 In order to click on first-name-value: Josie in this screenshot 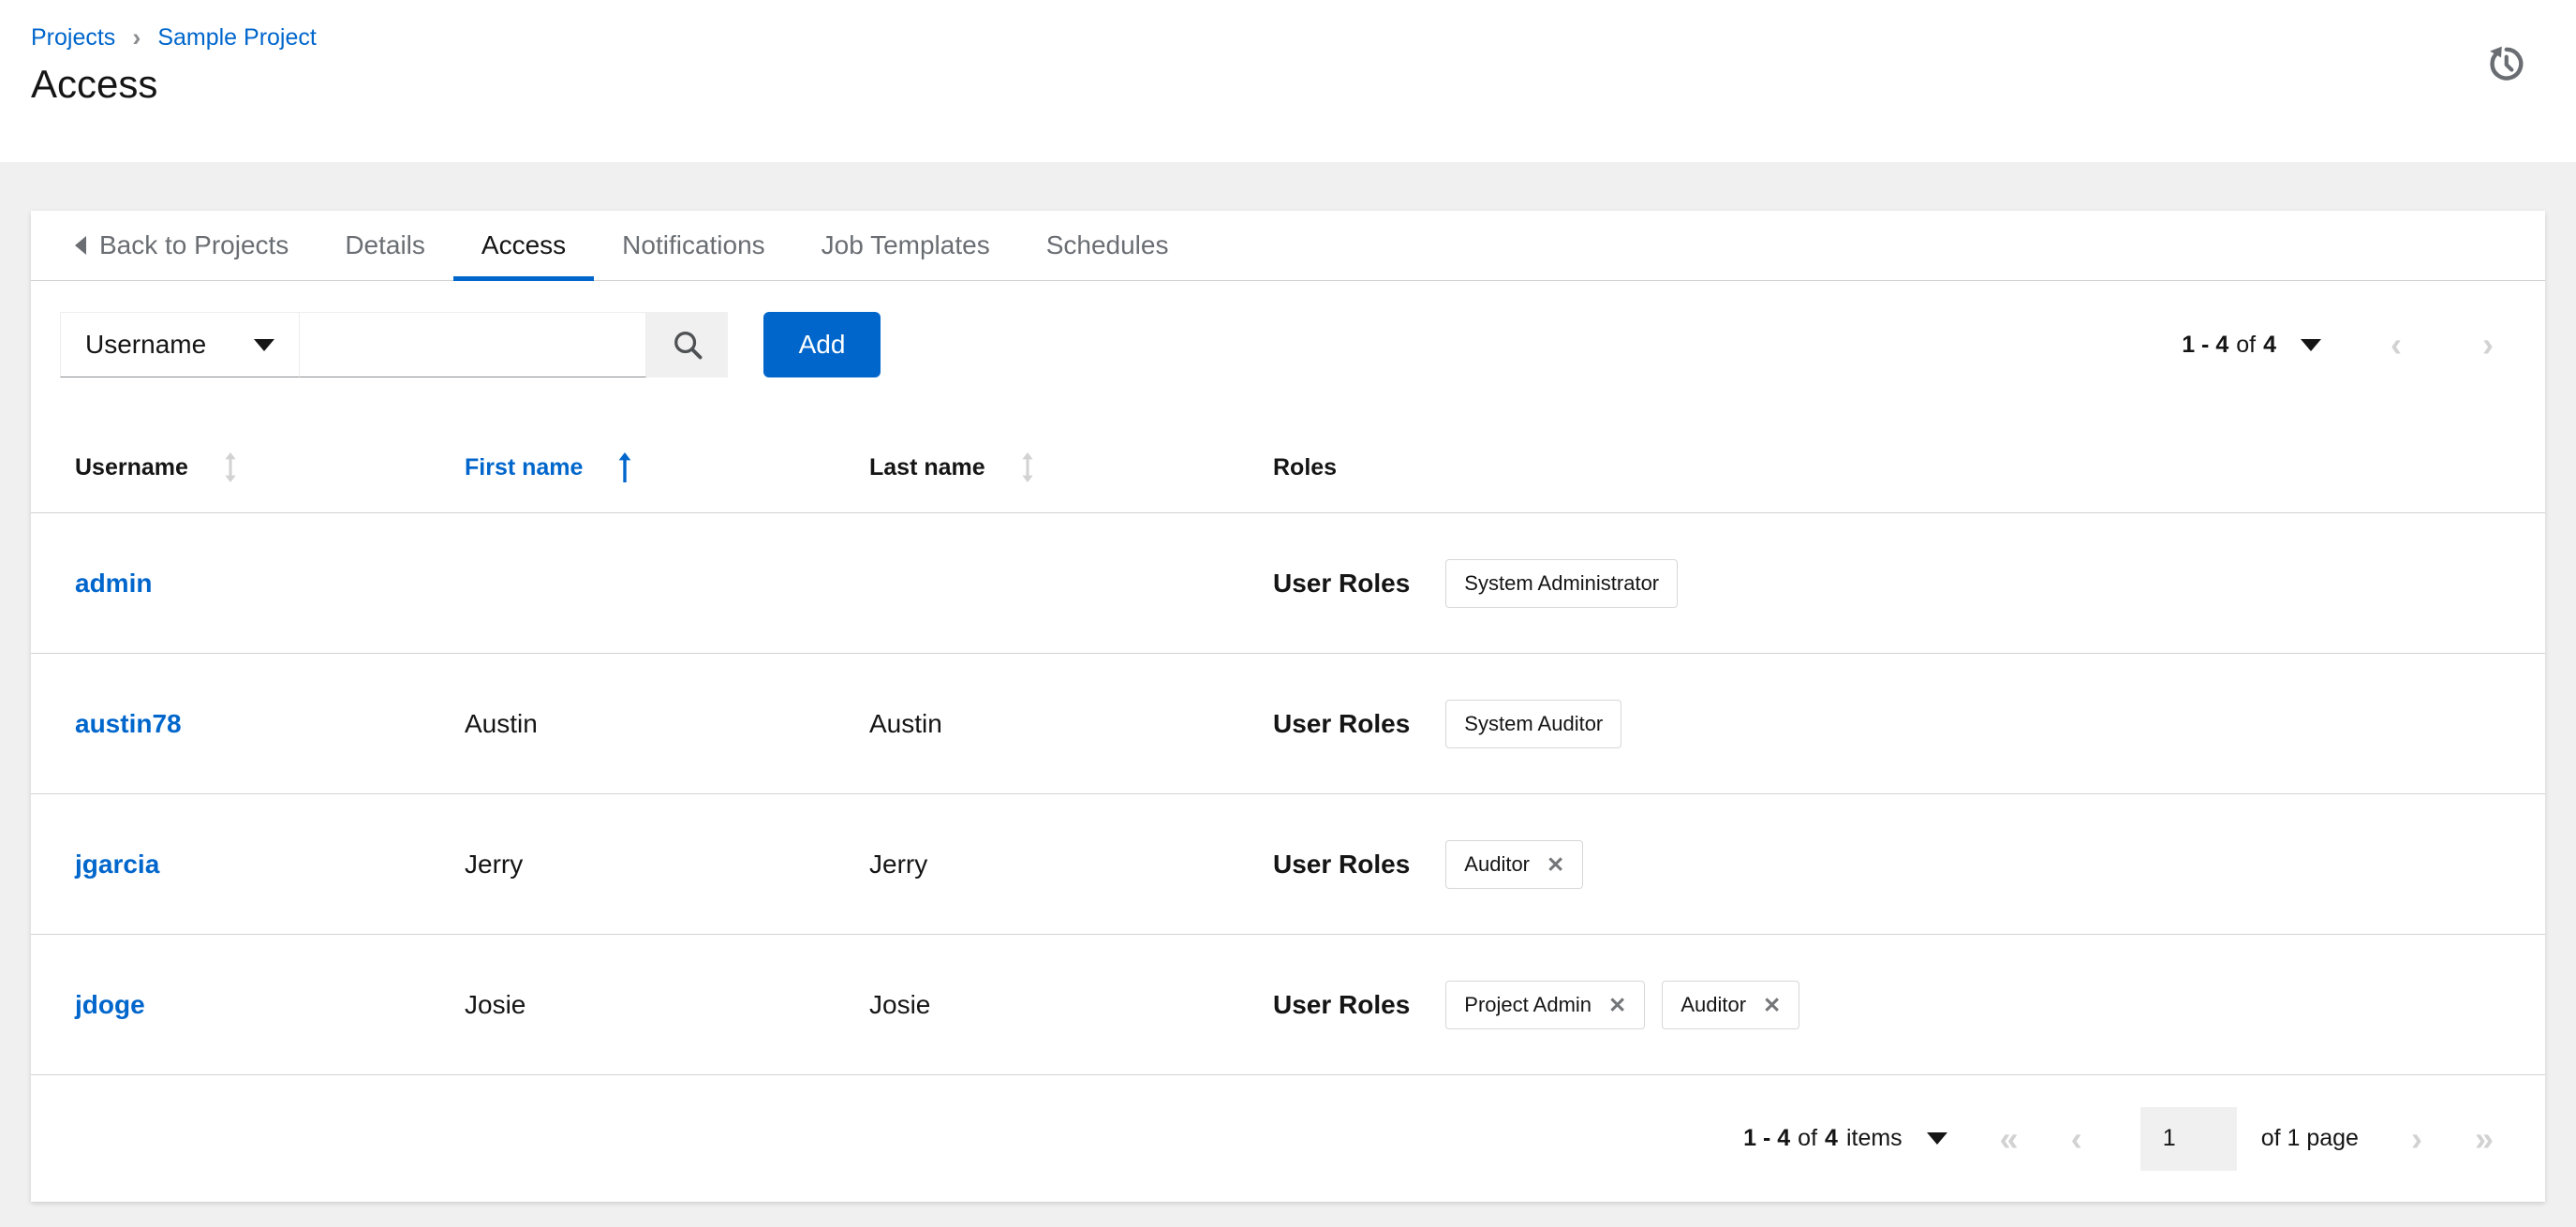, I will do `click(496, 1004)`.